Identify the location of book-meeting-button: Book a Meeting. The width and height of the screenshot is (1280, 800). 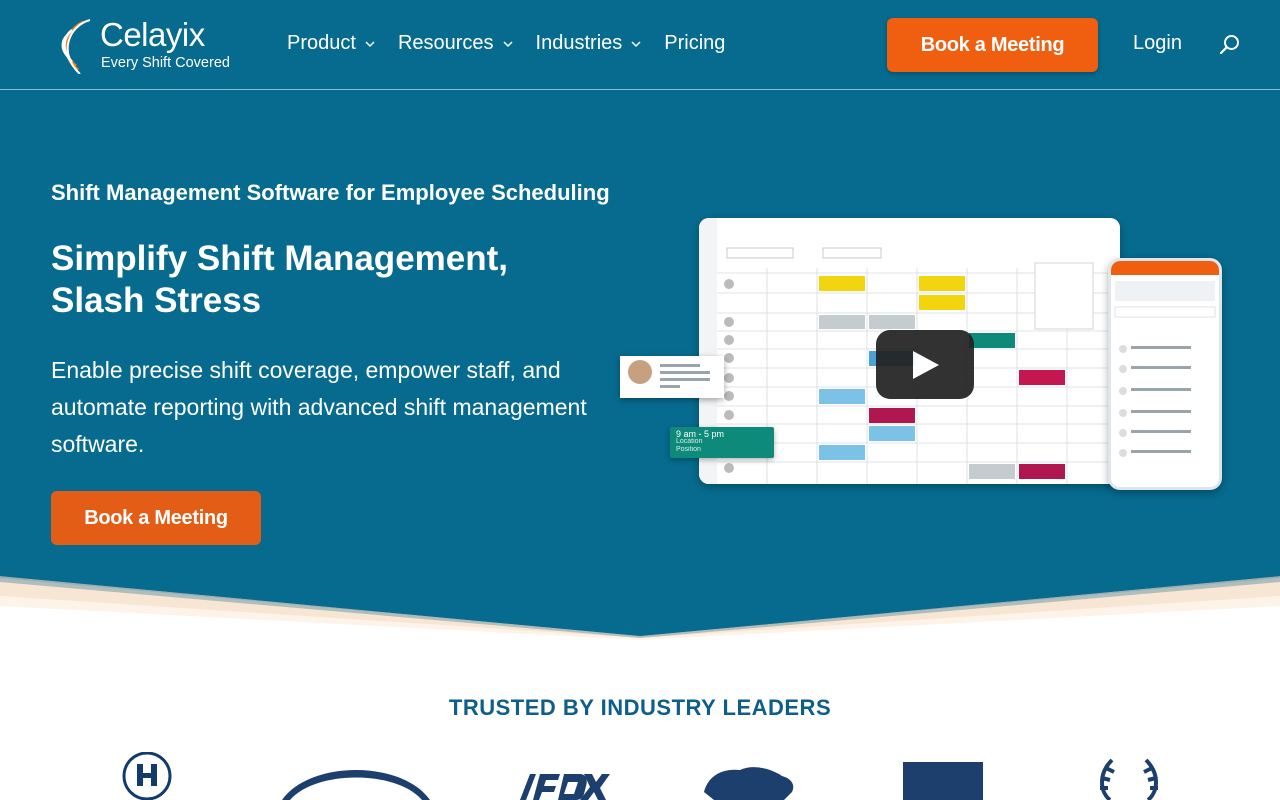
(992, 45).